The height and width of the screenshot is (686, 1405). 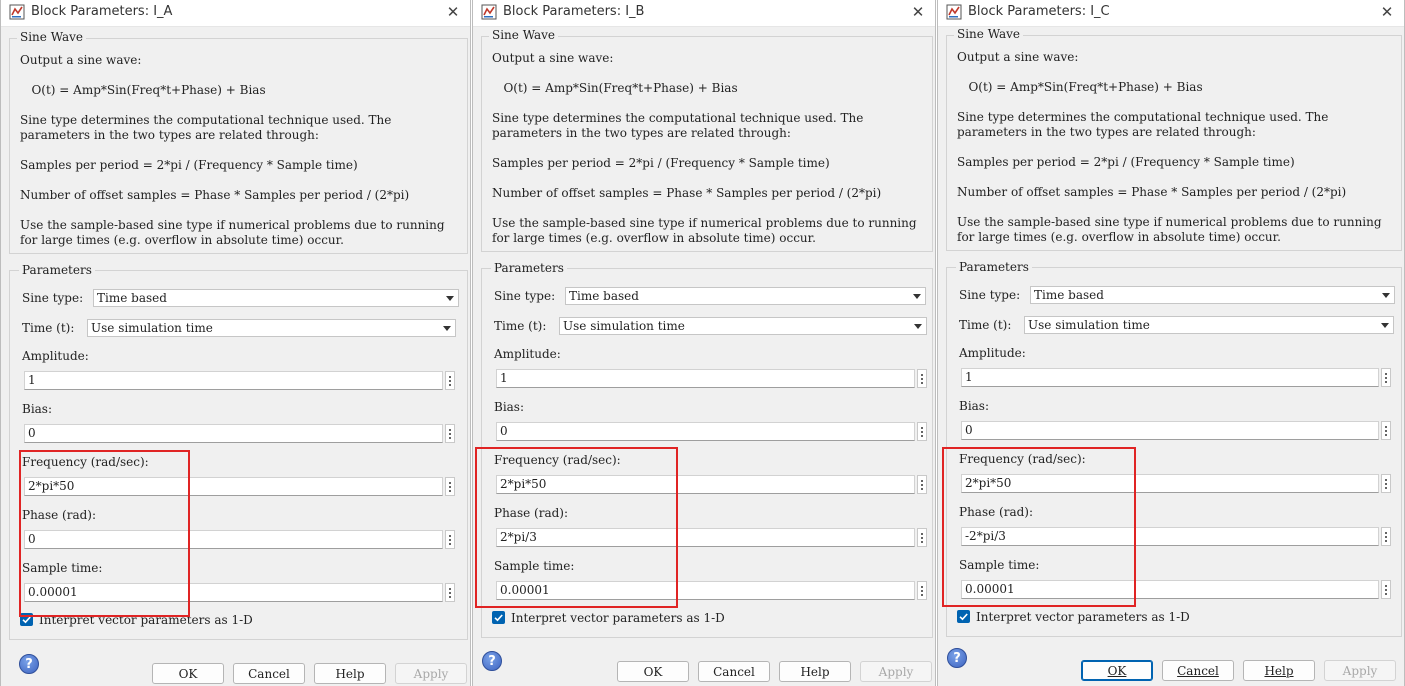 I want to click on close-icon: ✕, so click(x=918, y=12).